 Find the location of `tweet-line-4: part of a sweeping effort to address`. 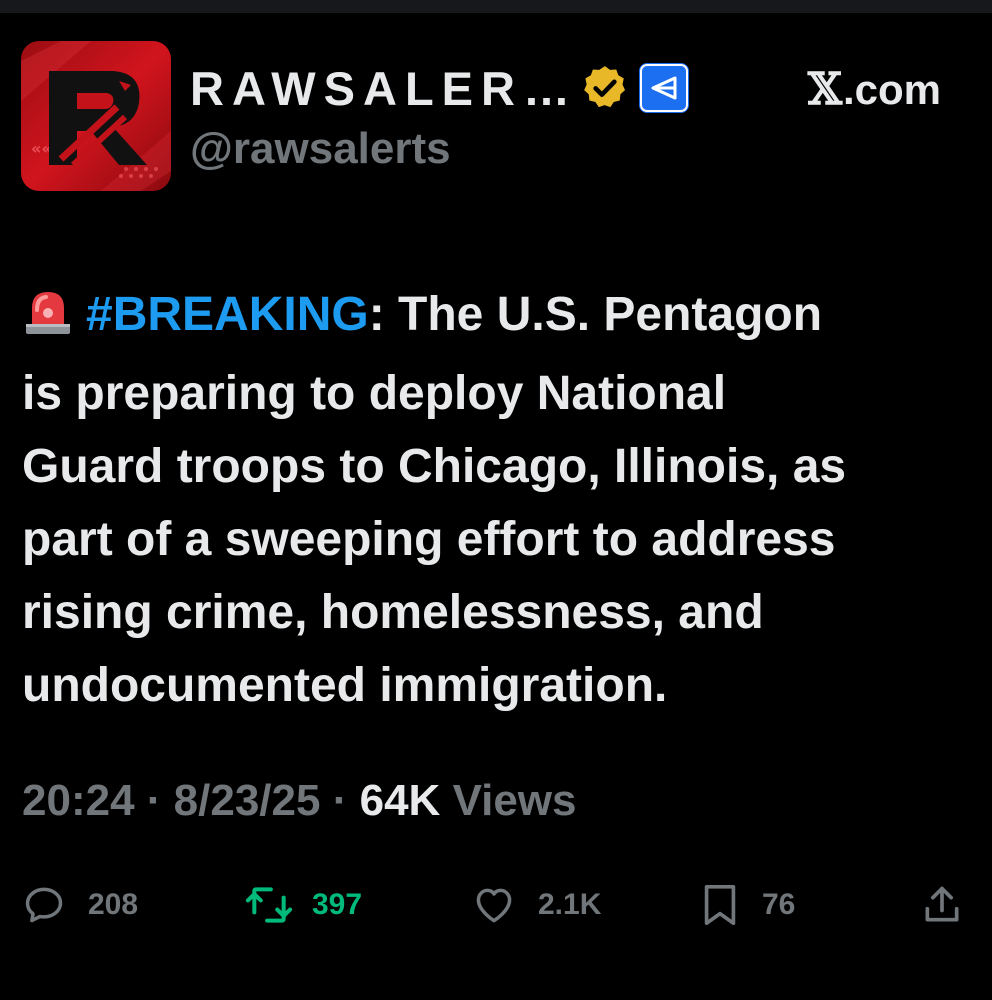

tweet-line-4: part of a sweeping effort to address is located at coordinates (429, 539).